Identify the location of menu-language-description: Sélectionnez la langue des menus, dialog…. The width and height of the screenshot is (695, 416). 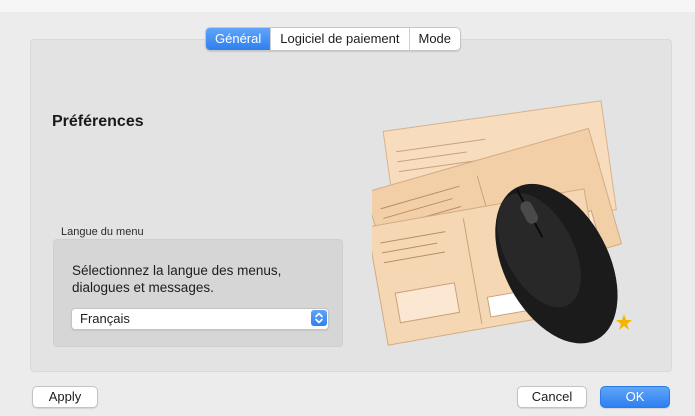
(177, 279).